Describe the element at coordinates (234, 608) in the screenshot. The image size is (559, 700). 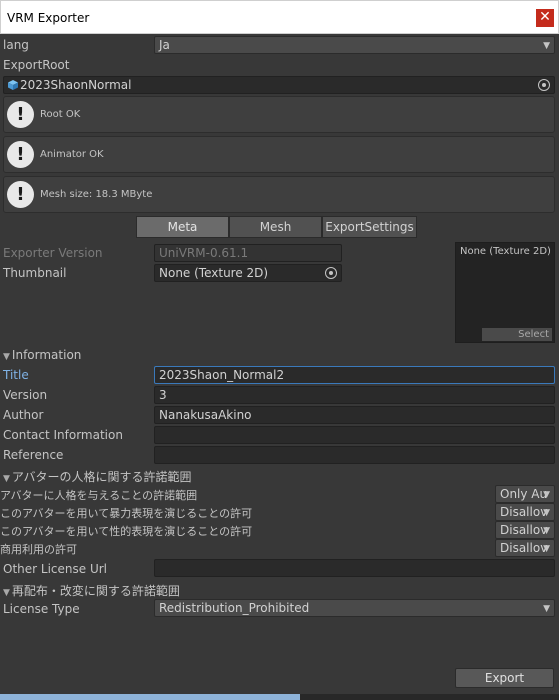
I see `dropdown-value: Redistribution_Prohibited` at that location.